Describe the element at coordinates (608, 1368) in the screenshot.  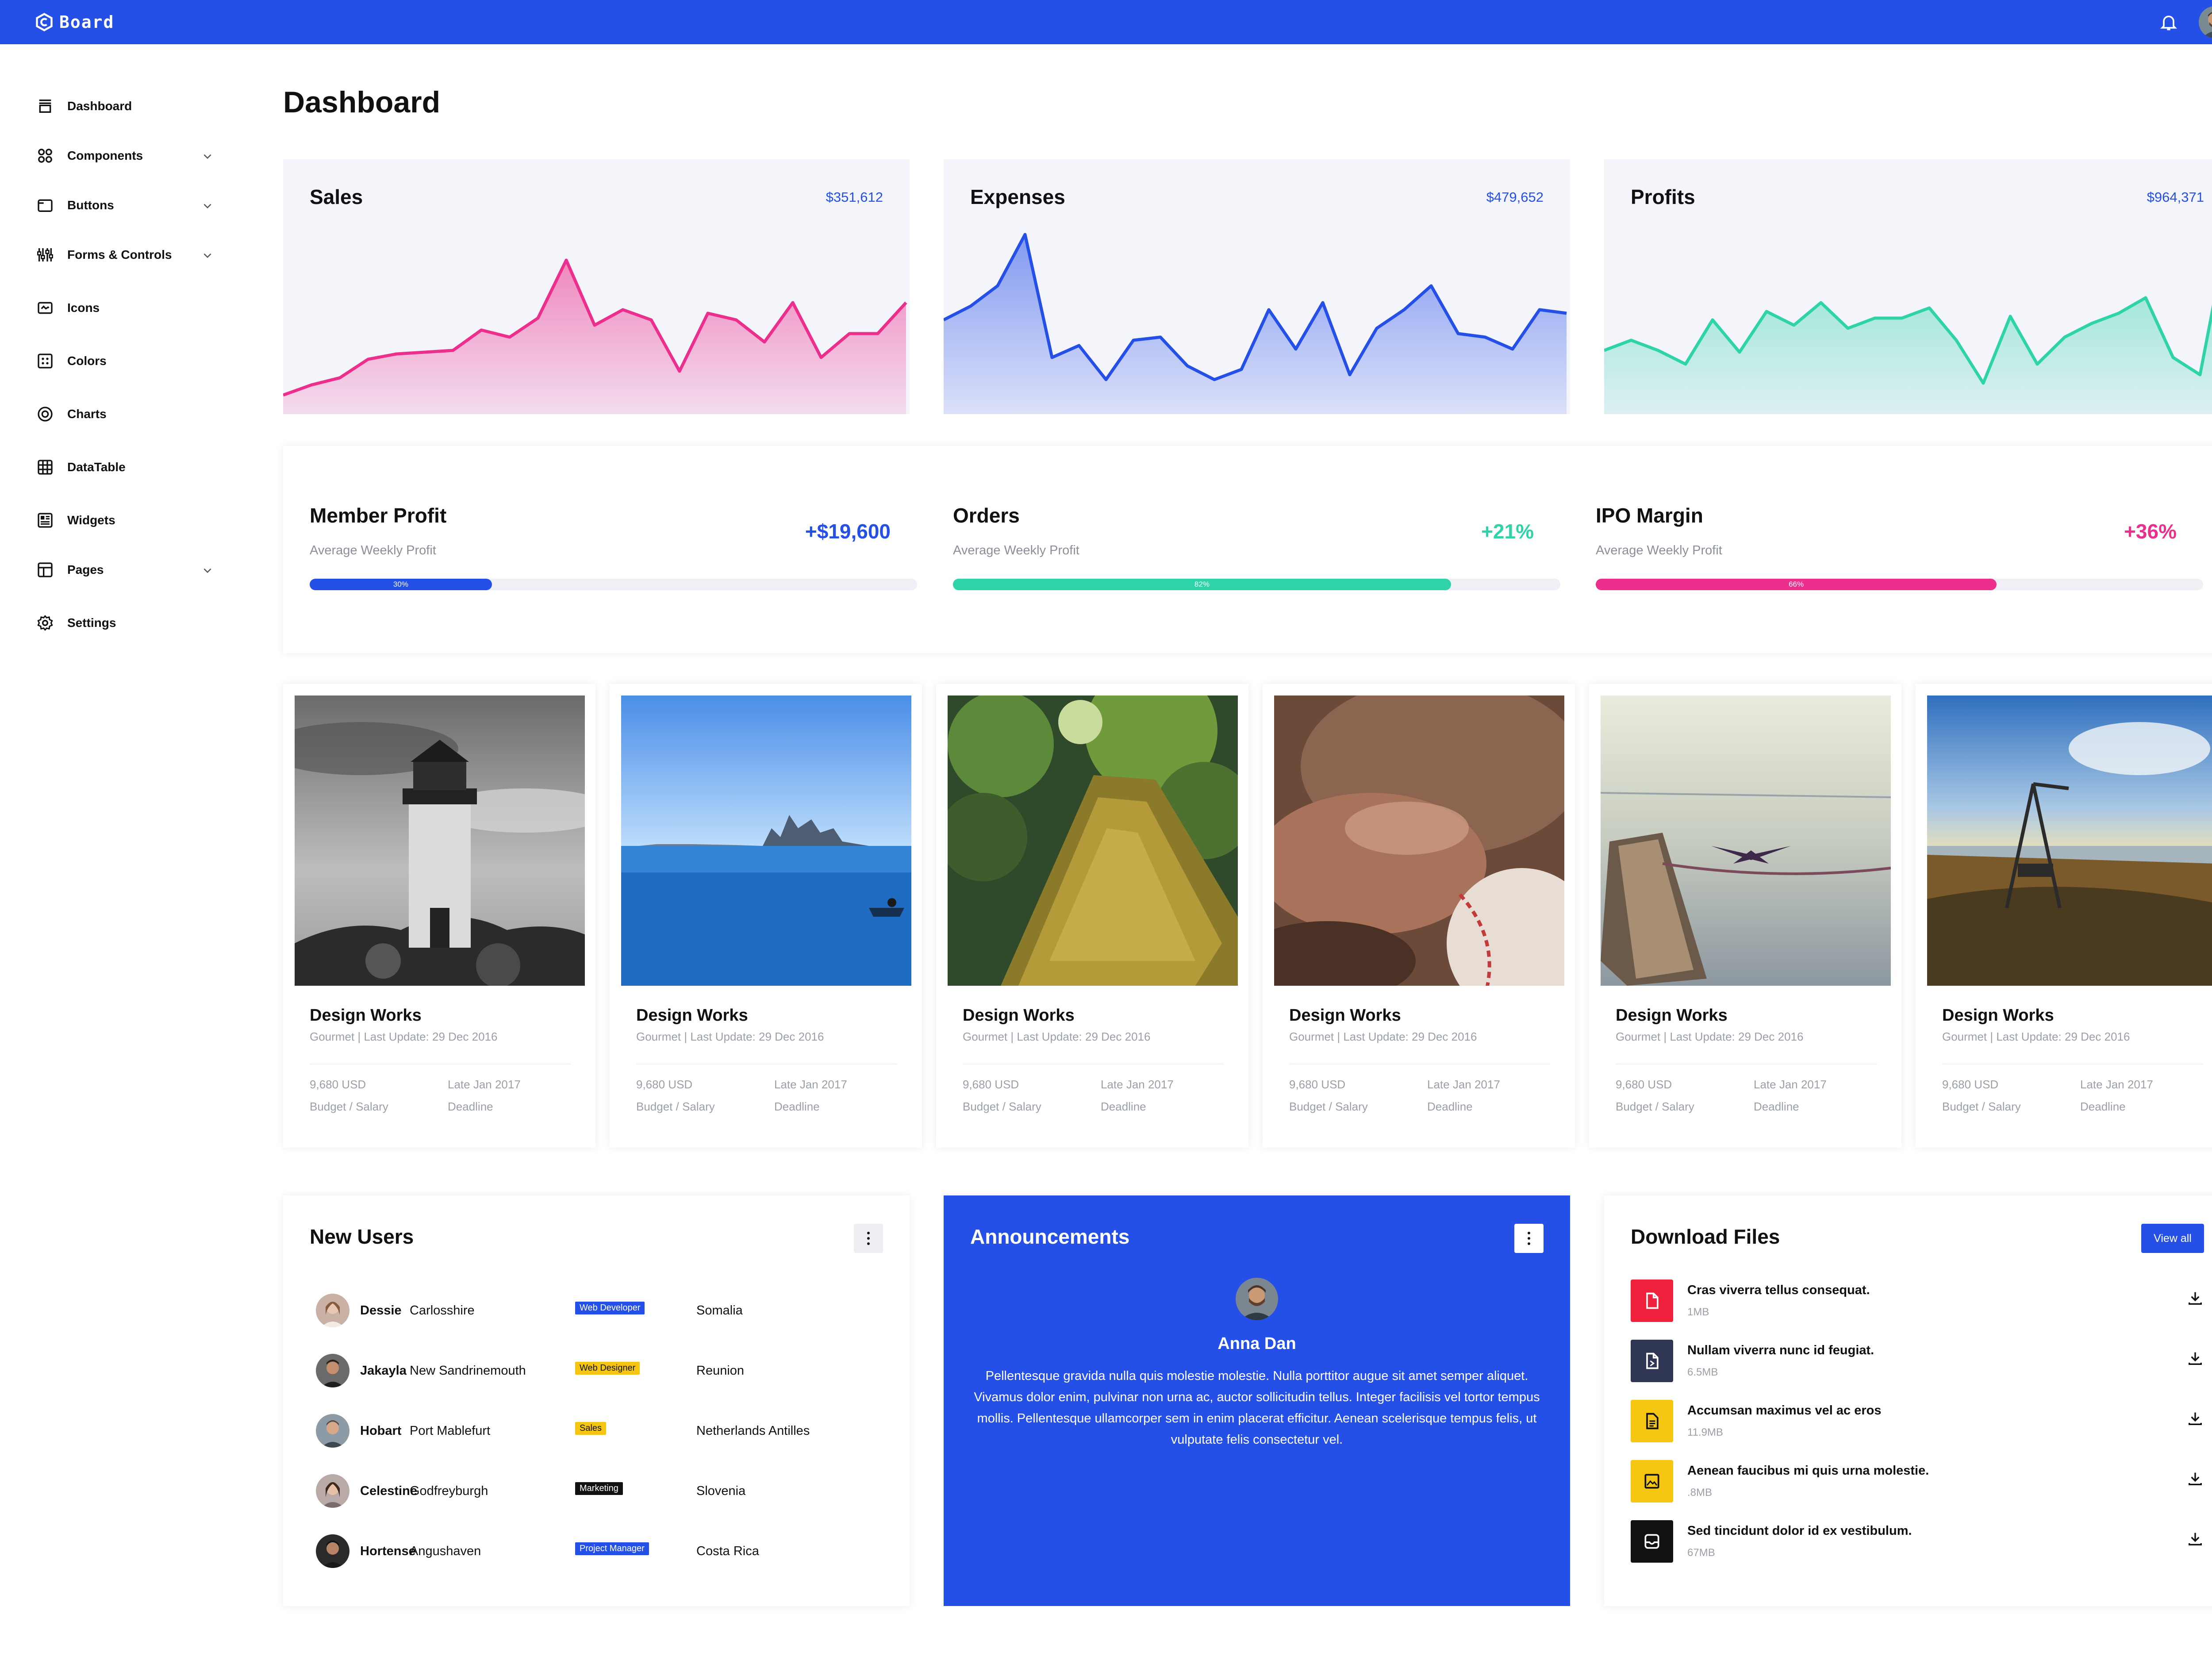
I see `role-badge: Web Designer` at that location.